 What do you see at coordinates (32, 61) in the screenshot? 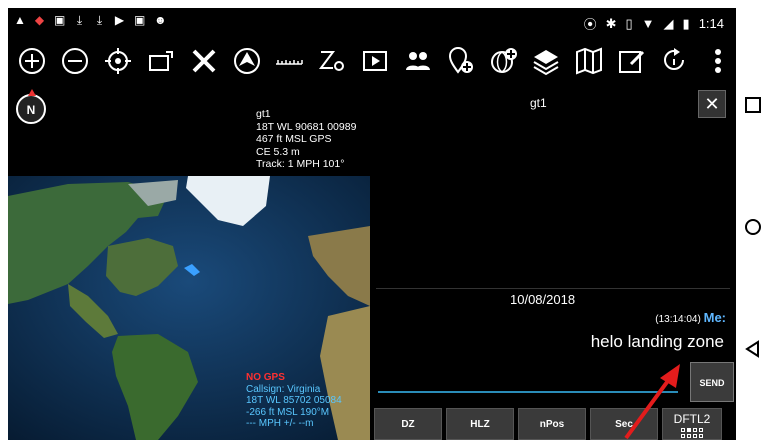
I see `zoom-in-icon` at bounding box center [32, 61].